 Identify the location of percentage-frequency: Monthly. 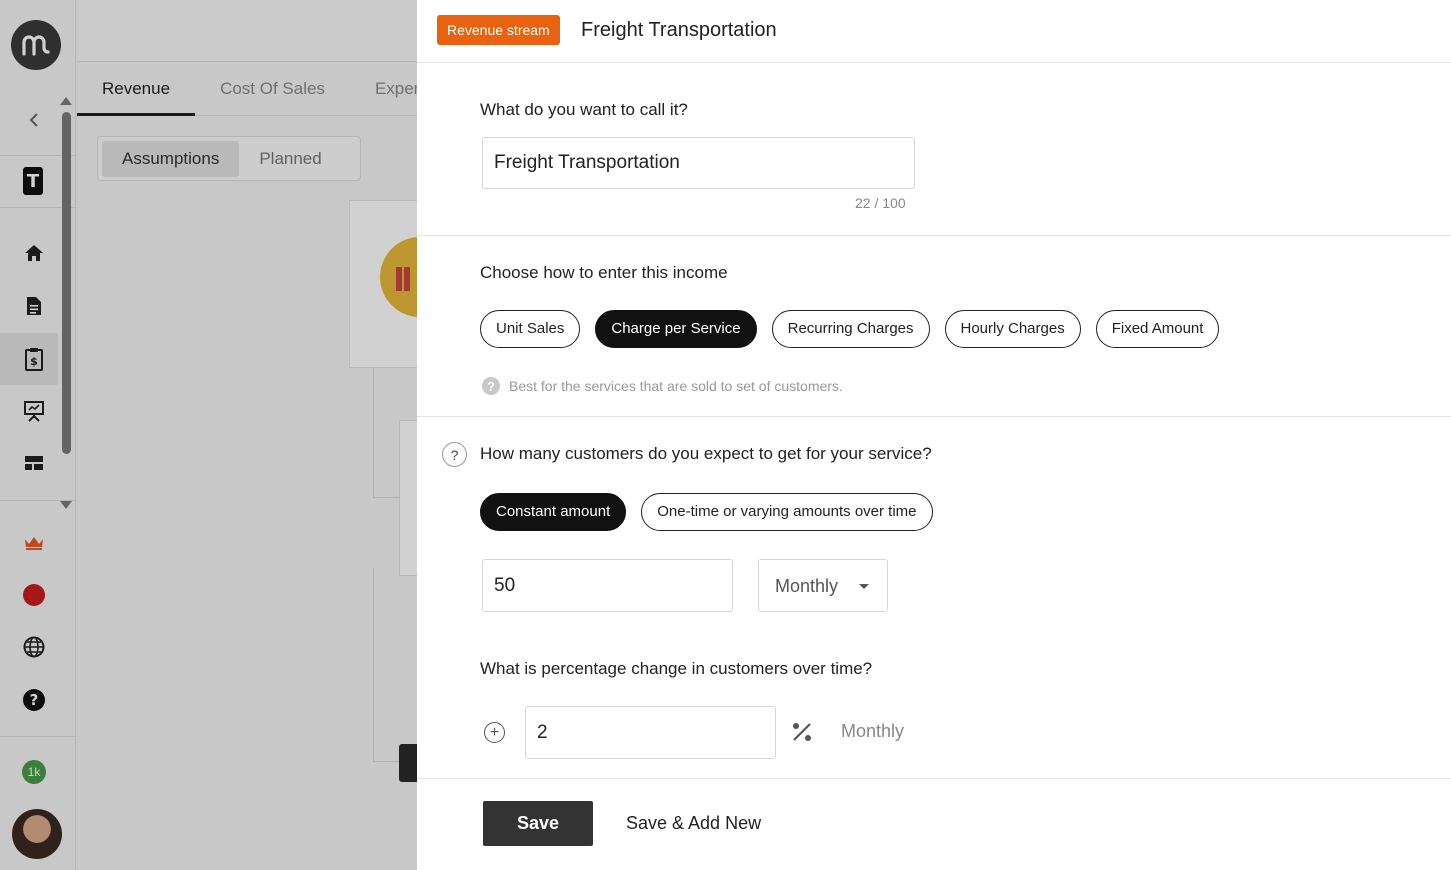
(873, 731).